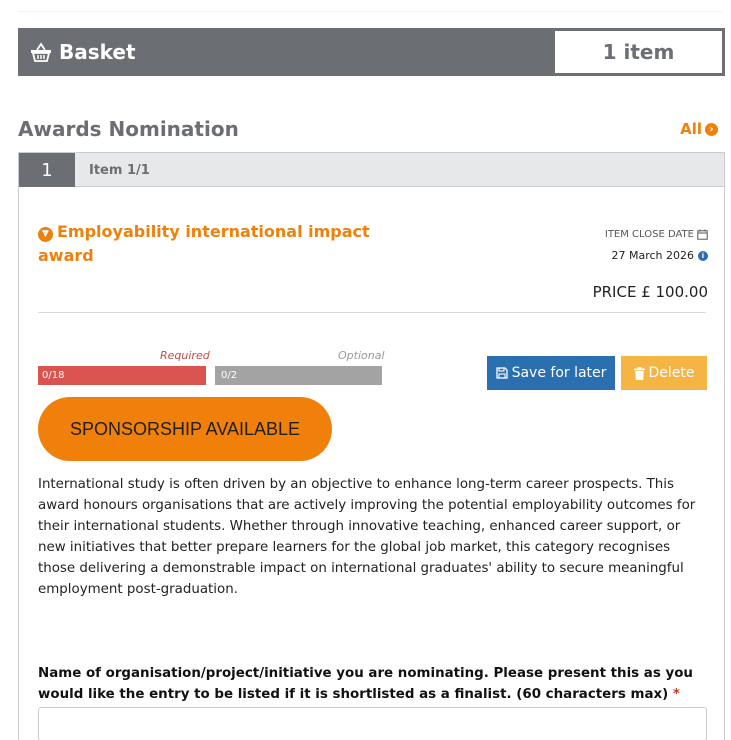  I want to click on chevron-down-icon: ▼, so click(45, 234).